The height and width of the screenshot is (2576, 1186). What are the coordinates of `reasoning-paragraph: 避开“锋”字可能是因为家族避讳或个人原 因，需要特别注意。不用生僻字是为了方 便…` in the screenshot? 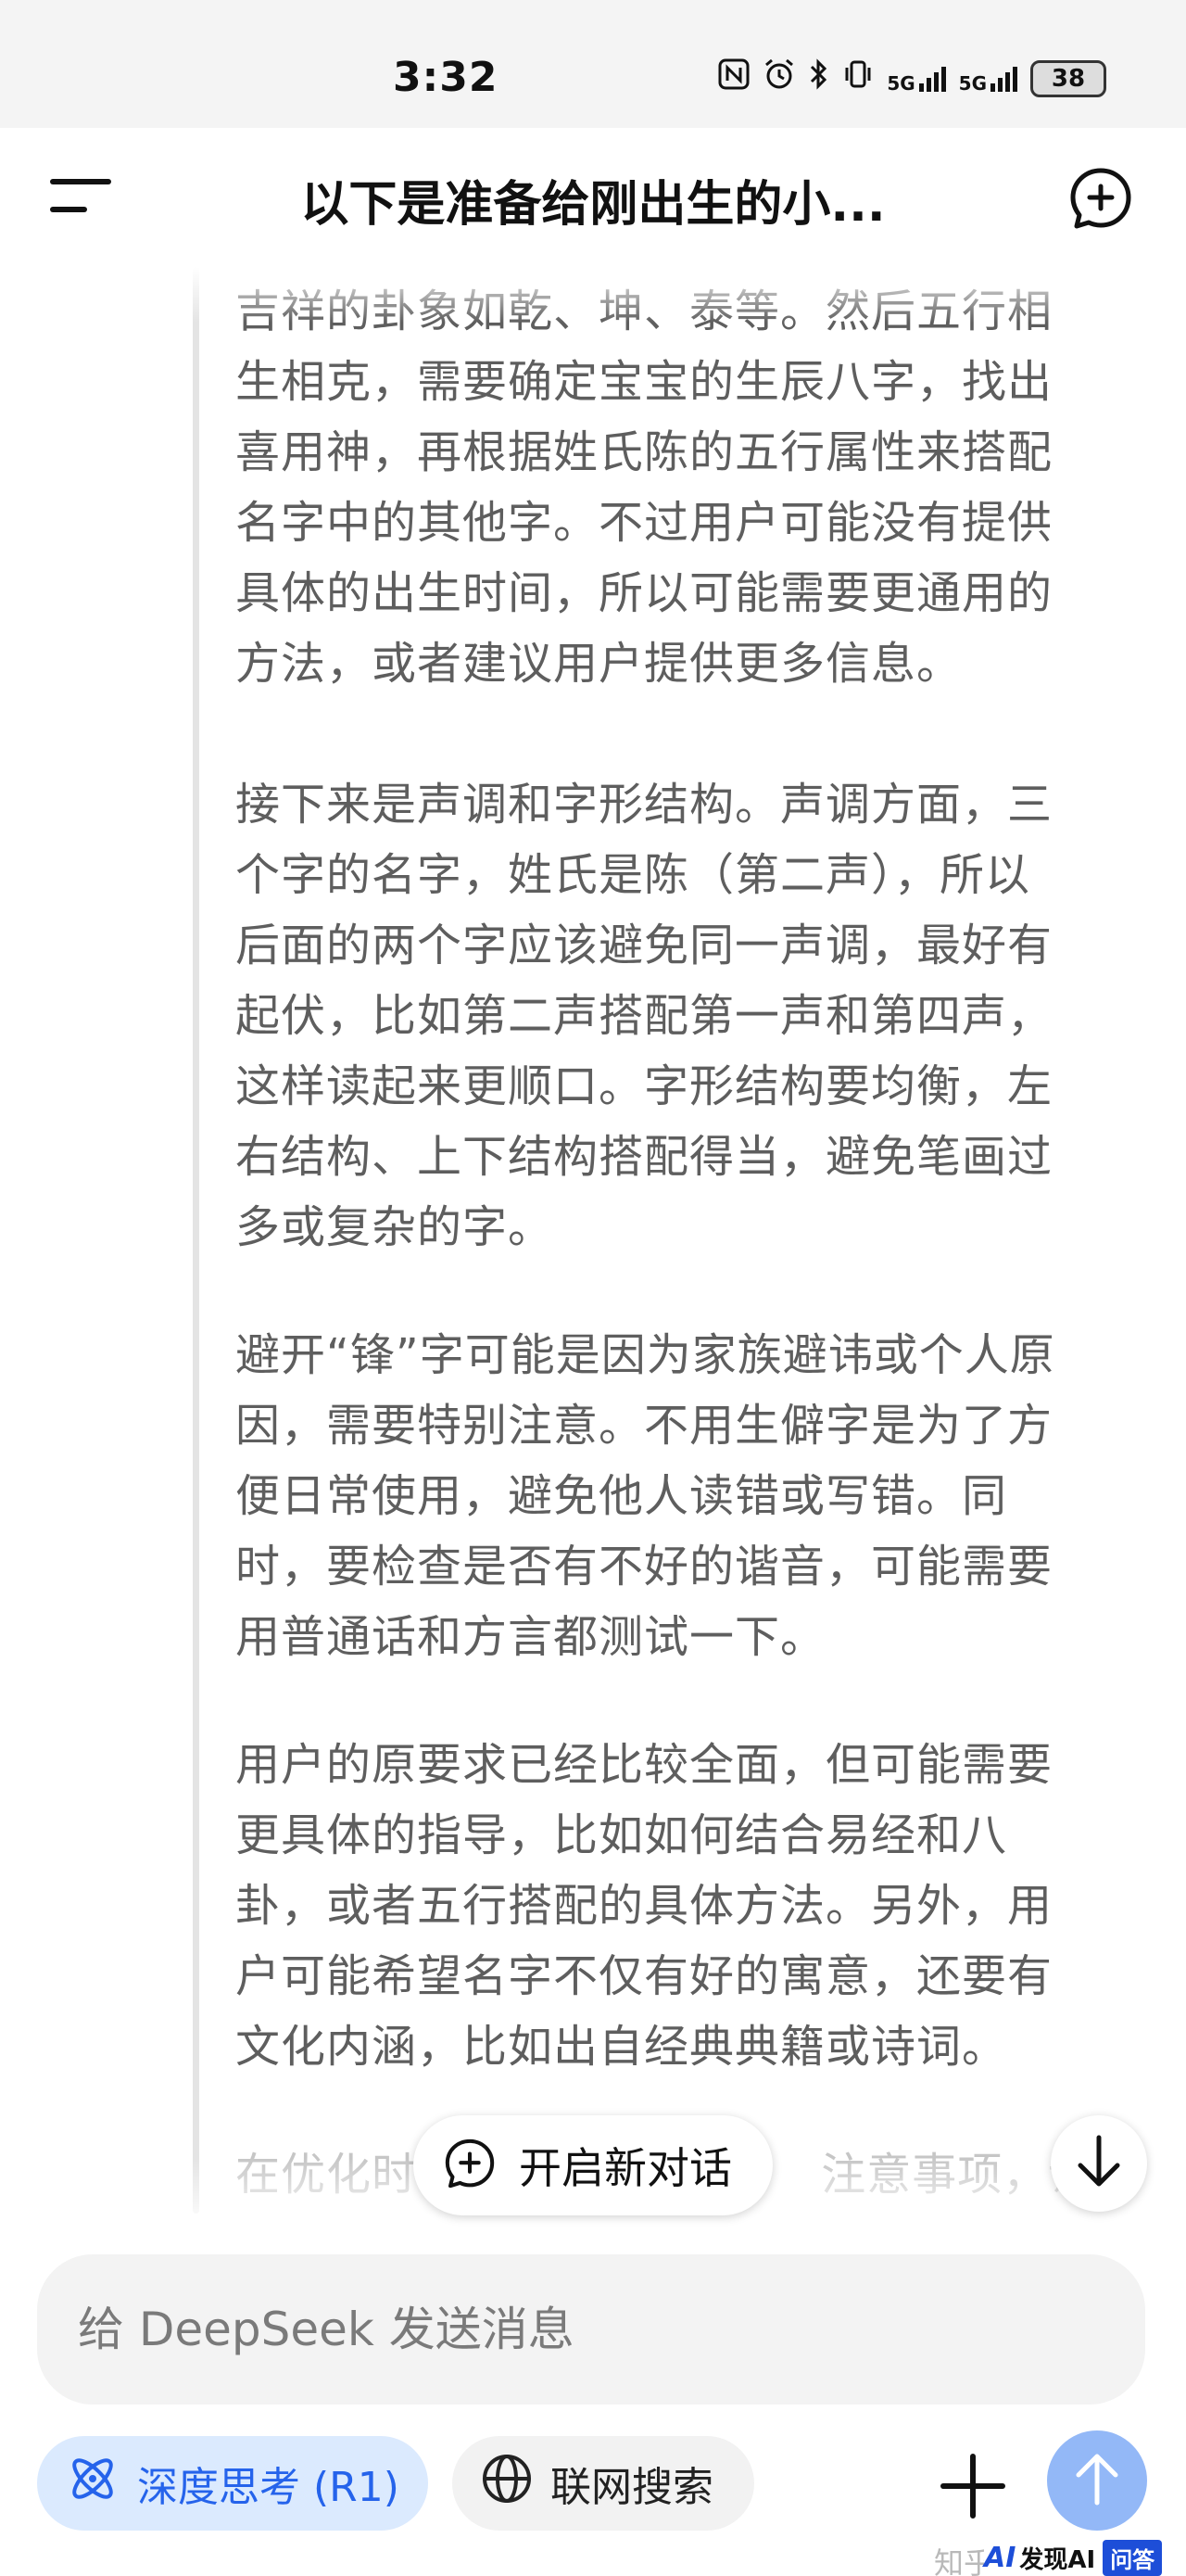 It's located at (680, 1496).